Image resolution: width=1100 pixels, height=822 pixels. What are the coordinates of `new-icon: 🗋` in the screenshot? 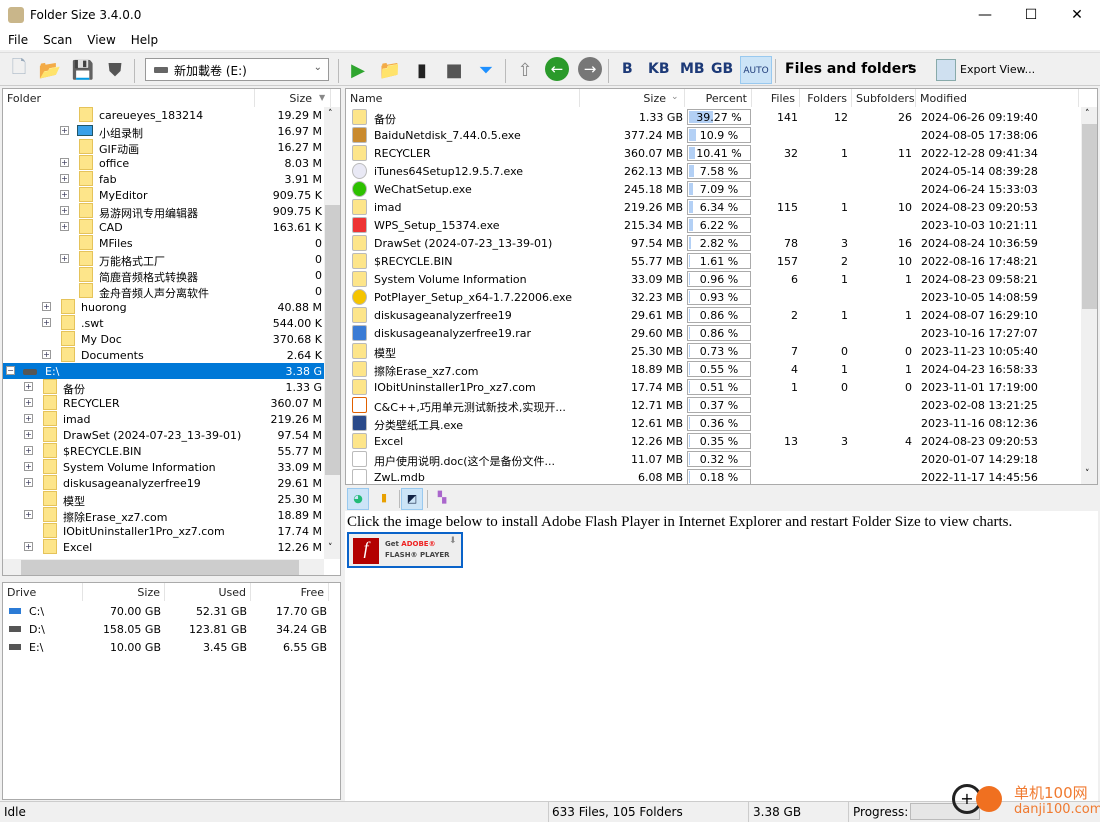 It's located at (19, 70).